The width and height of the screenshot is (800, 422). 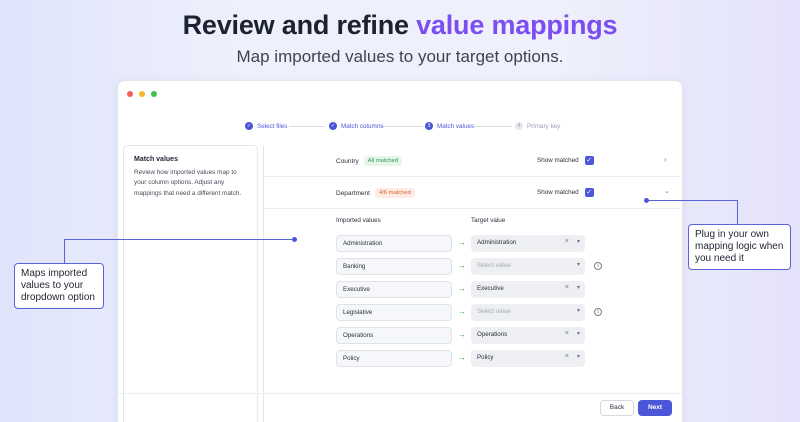 I want to click on target-value-select: Executive × ▾, so click(x=528, y=289).